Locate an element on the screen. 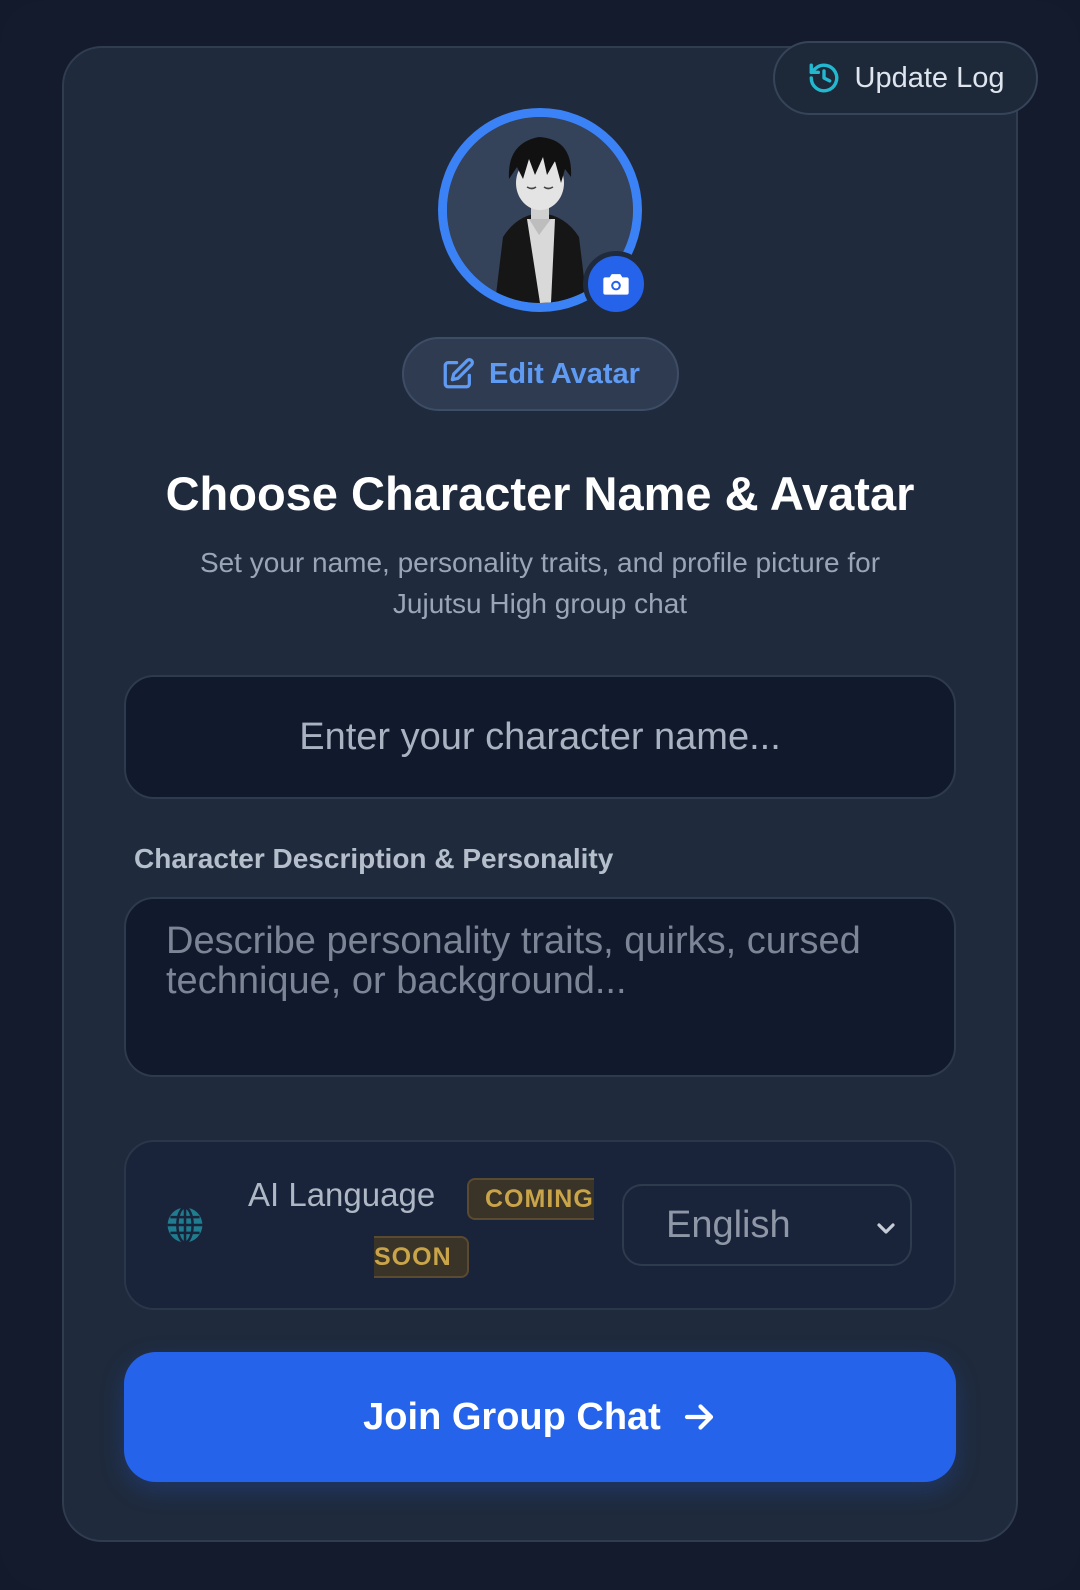 The width and height of the screenshot is (1080, 1590). edit-avatar-button: Edit Avatar is located at coordinates (540, 374).